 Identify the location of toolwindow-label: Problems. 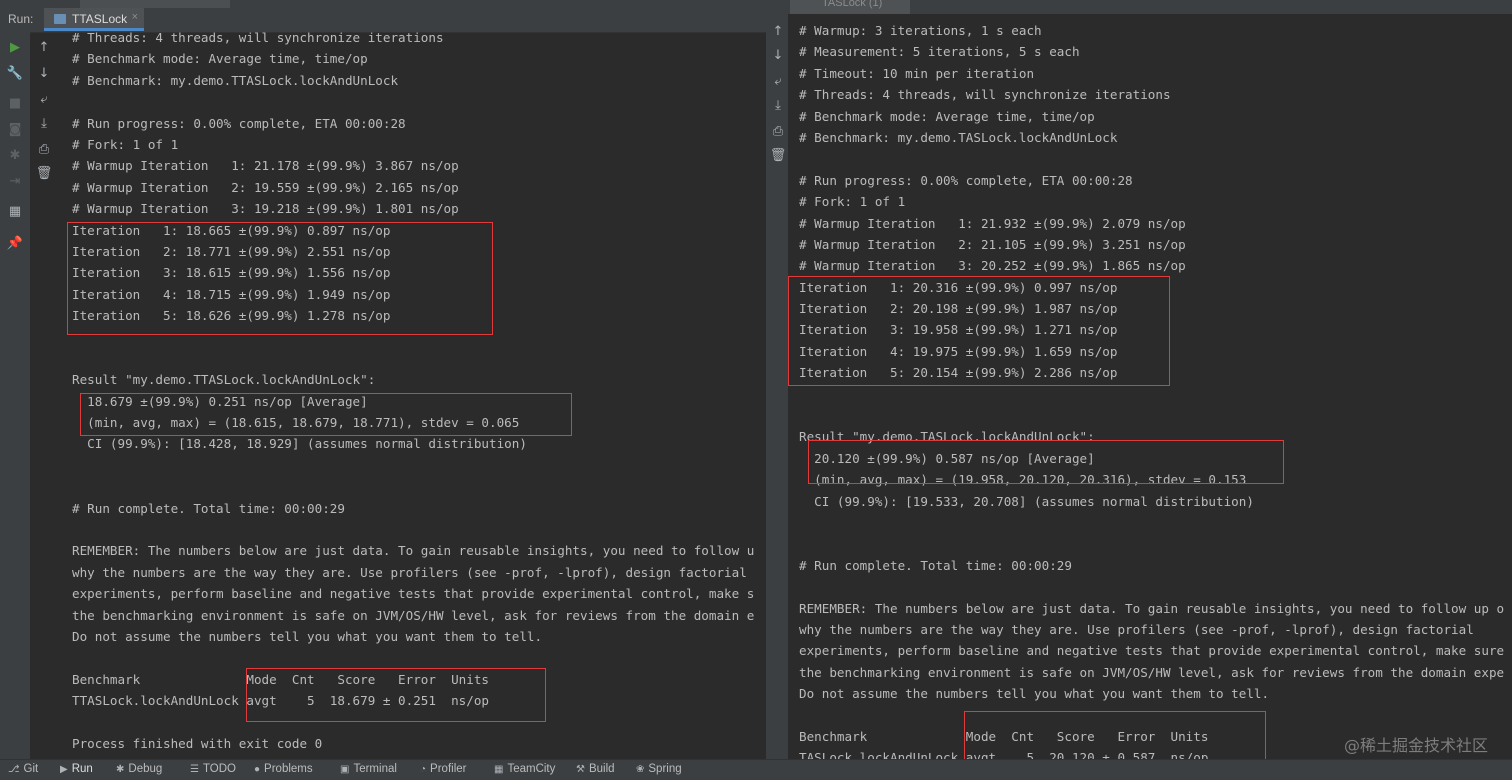
(288, 769).